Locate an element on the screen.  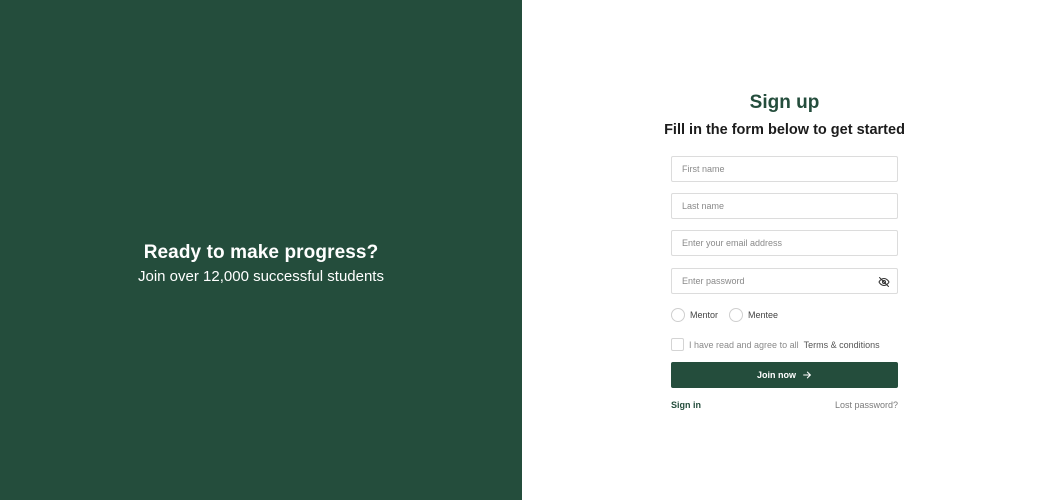
password-group is located at coordinates (784, 281).